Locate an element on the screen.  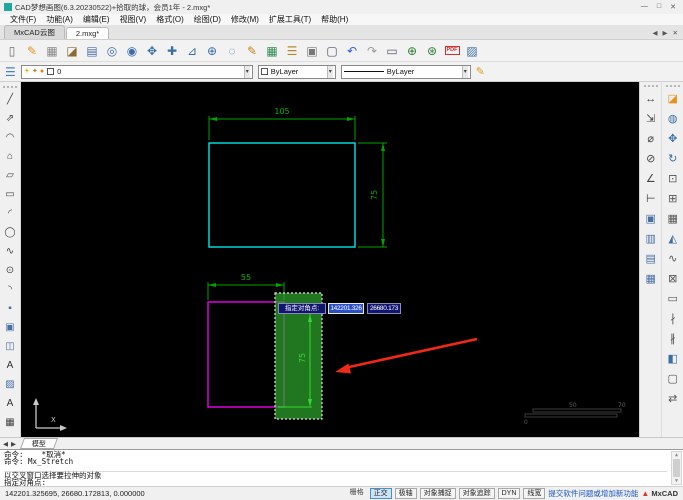
hatch-icon: ▦ is located at coordinates (10, 422).